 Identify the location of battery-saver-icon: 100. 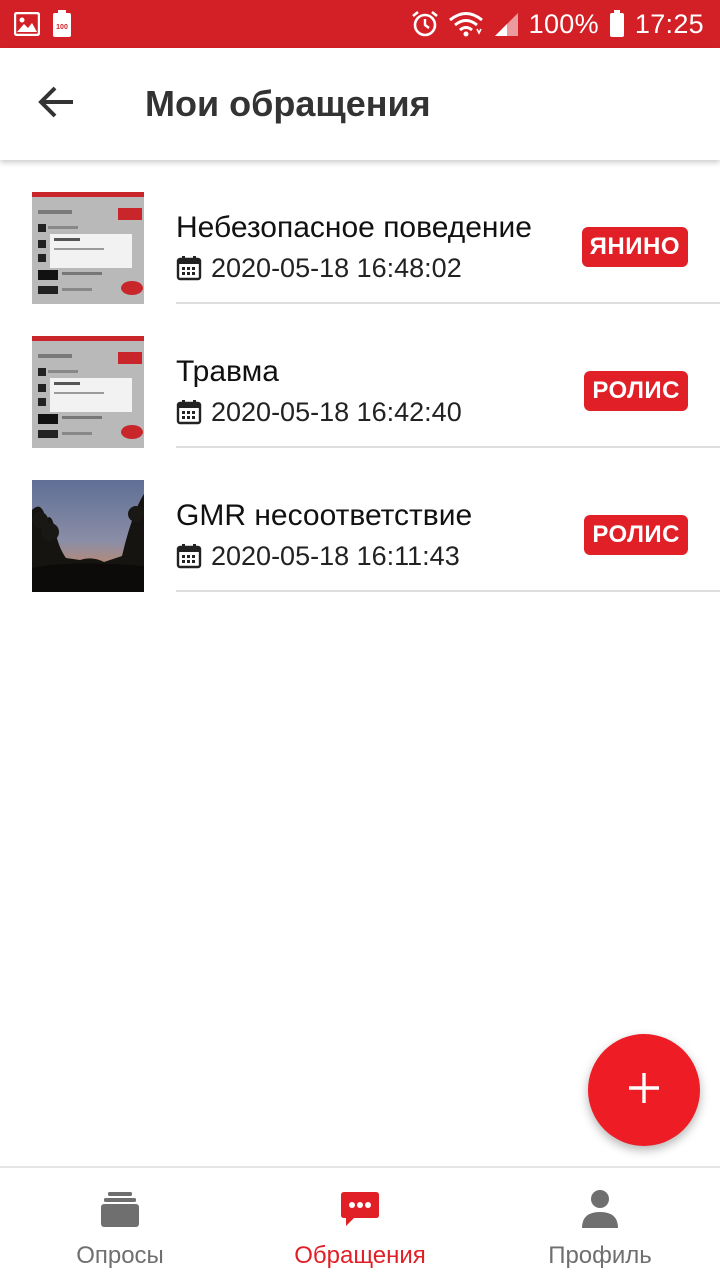
(62, 24).